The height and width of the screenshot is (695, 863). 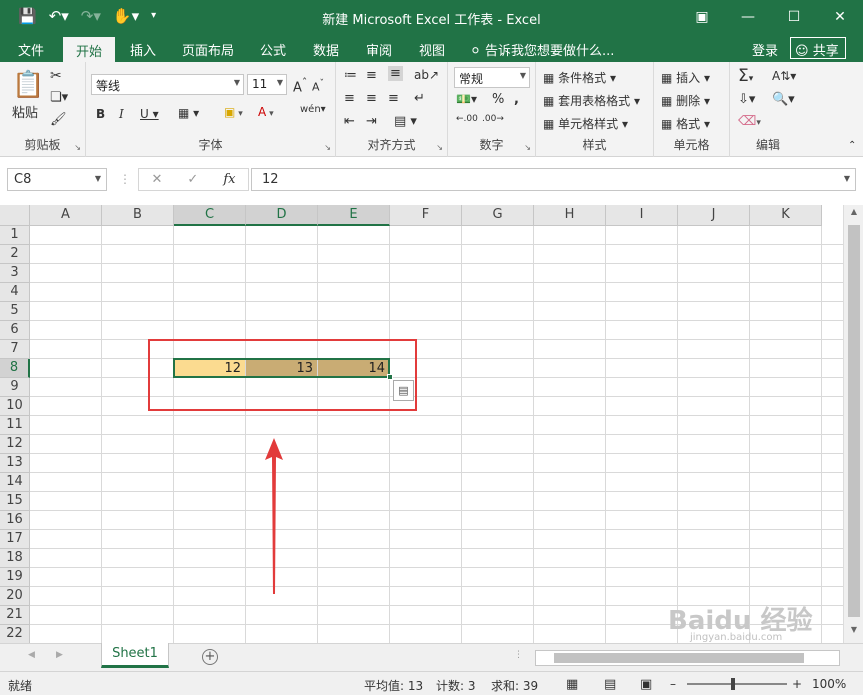 What do you see at coordinates (57, 179) in the screenshot?
I see `name-box: C8 ▼` at bounding box center [57, 179].